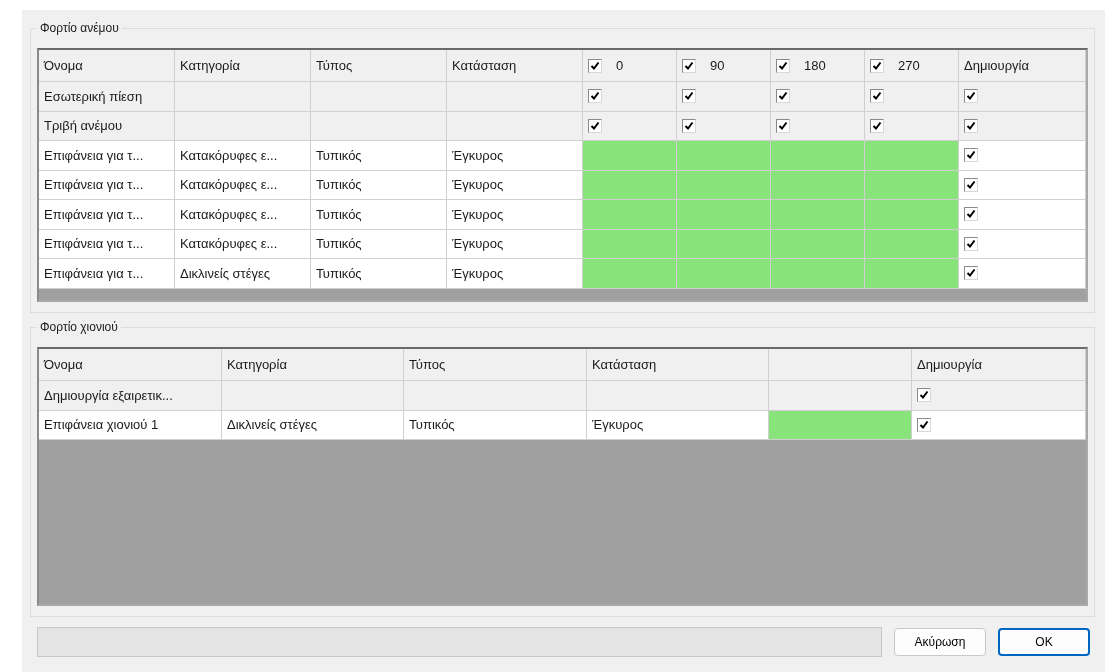 The height and width of the screenshot is (672, 1105). What do you see at coordinates (940, 642) in the screenshot?
I see `dialog-button: Ακύρωση` at bounding box center [940, 642].